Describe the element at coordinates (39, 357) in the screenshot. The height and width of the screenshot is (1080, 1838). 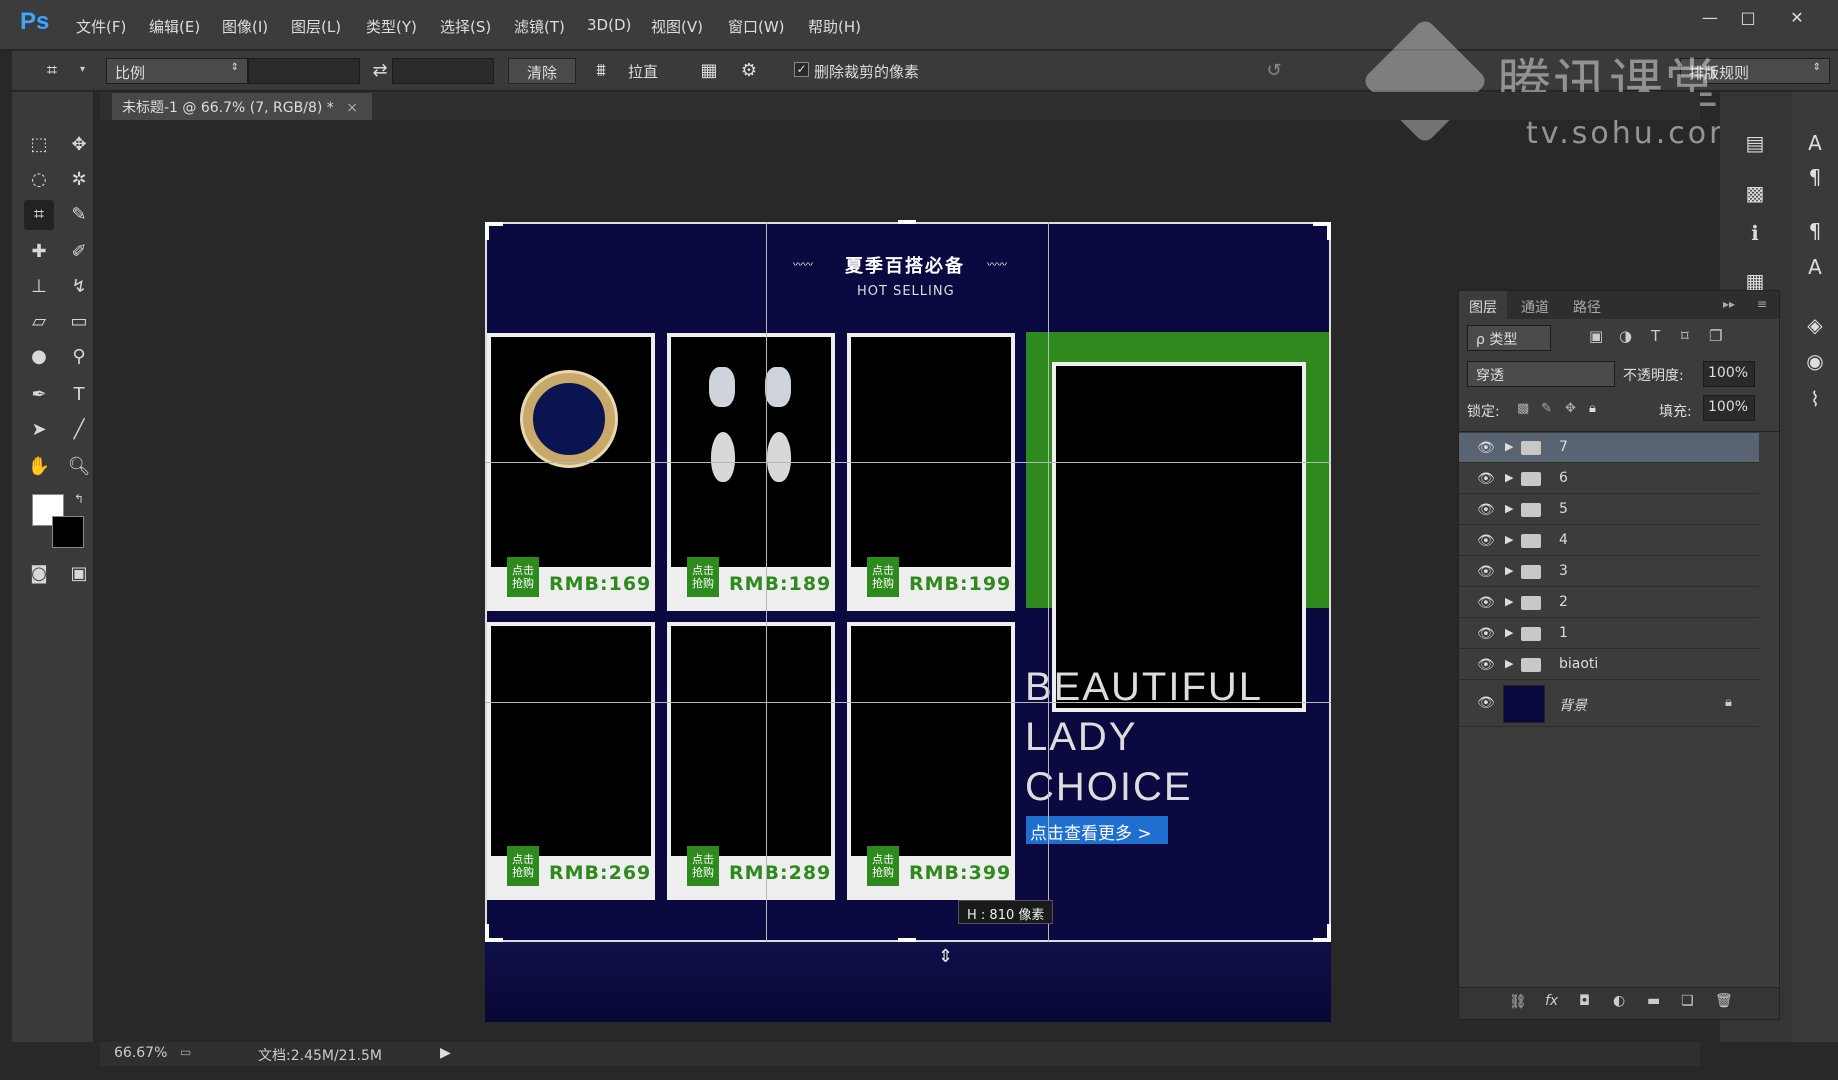
I see `blur-tool-icon: ●` at that location.